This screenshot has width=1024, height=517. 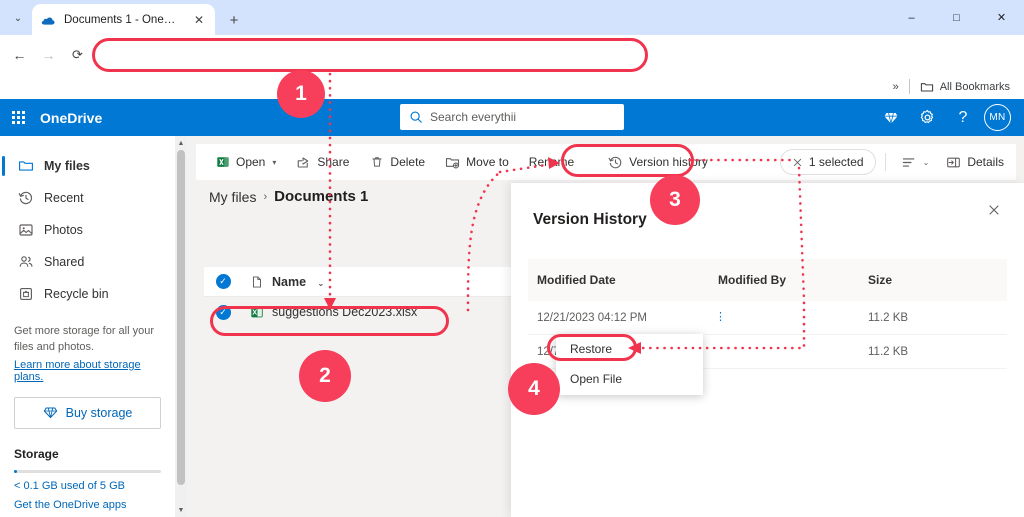 What do you see at coordinates (48, 54) in the screenshot?
I see `forward-icon: →` at bounding box center [48, 54].